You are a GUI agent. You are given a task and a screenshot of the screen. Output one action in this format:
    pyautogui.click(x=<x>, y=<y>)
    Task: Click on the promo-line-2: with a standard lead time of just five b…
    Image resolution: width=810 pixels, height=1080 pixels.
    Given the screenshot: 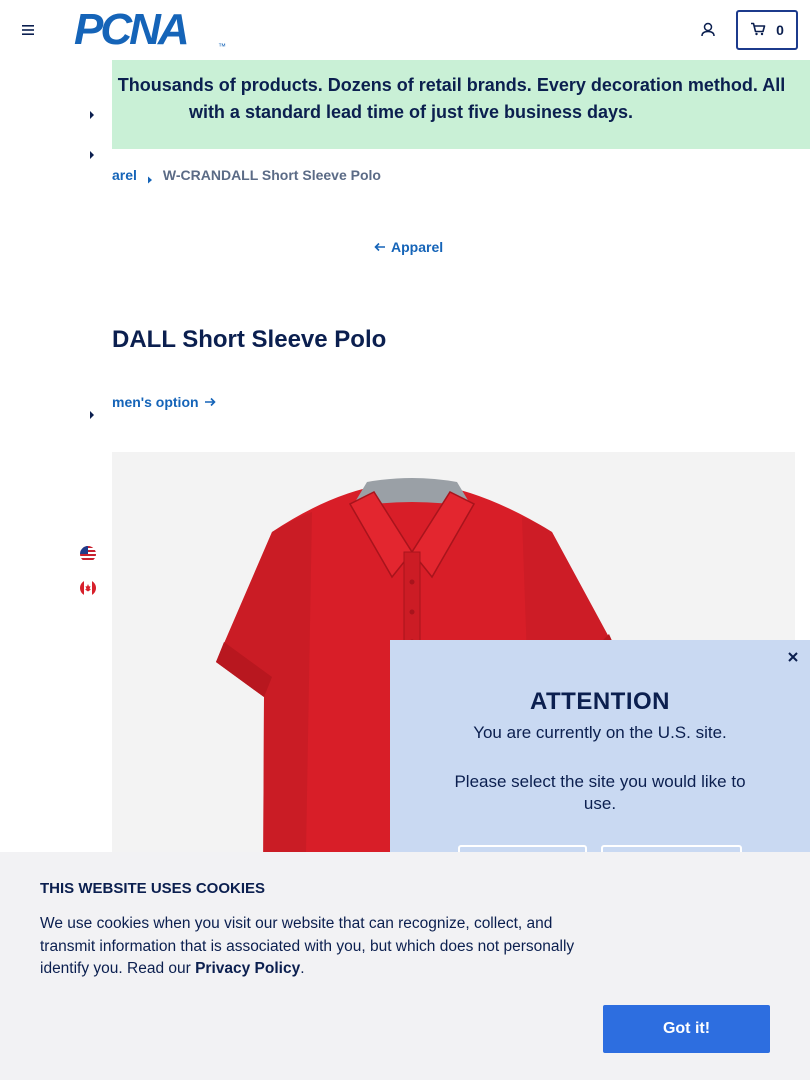 What is the action you would take?
    pyautogui.click(x=411, y=112)
    